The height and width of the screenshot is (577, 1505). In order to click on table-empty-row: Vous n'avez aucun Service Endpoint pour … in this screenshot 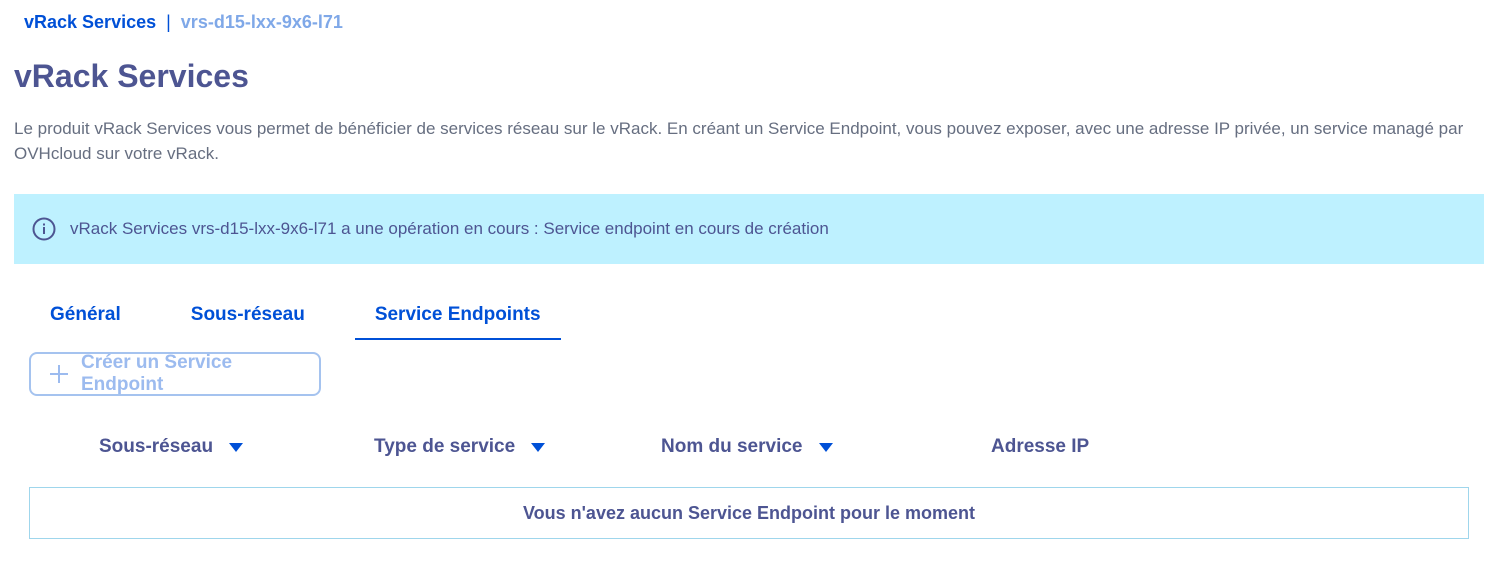, I will do `click(749, 513)`.